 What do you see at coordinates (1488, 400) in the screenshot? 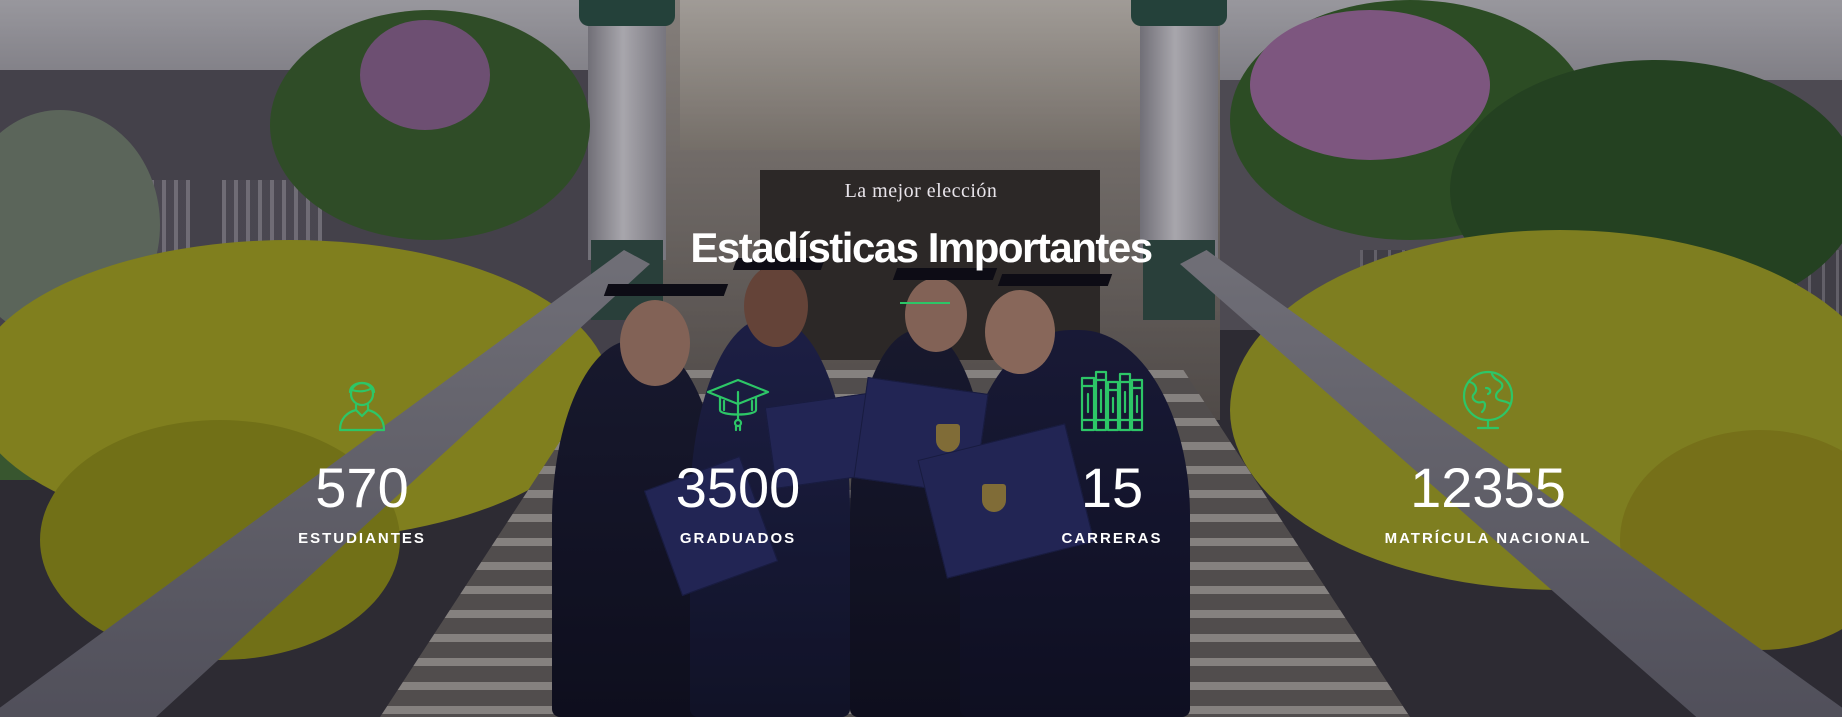
I see `globe-icon` at bounding box center [1488, 400].